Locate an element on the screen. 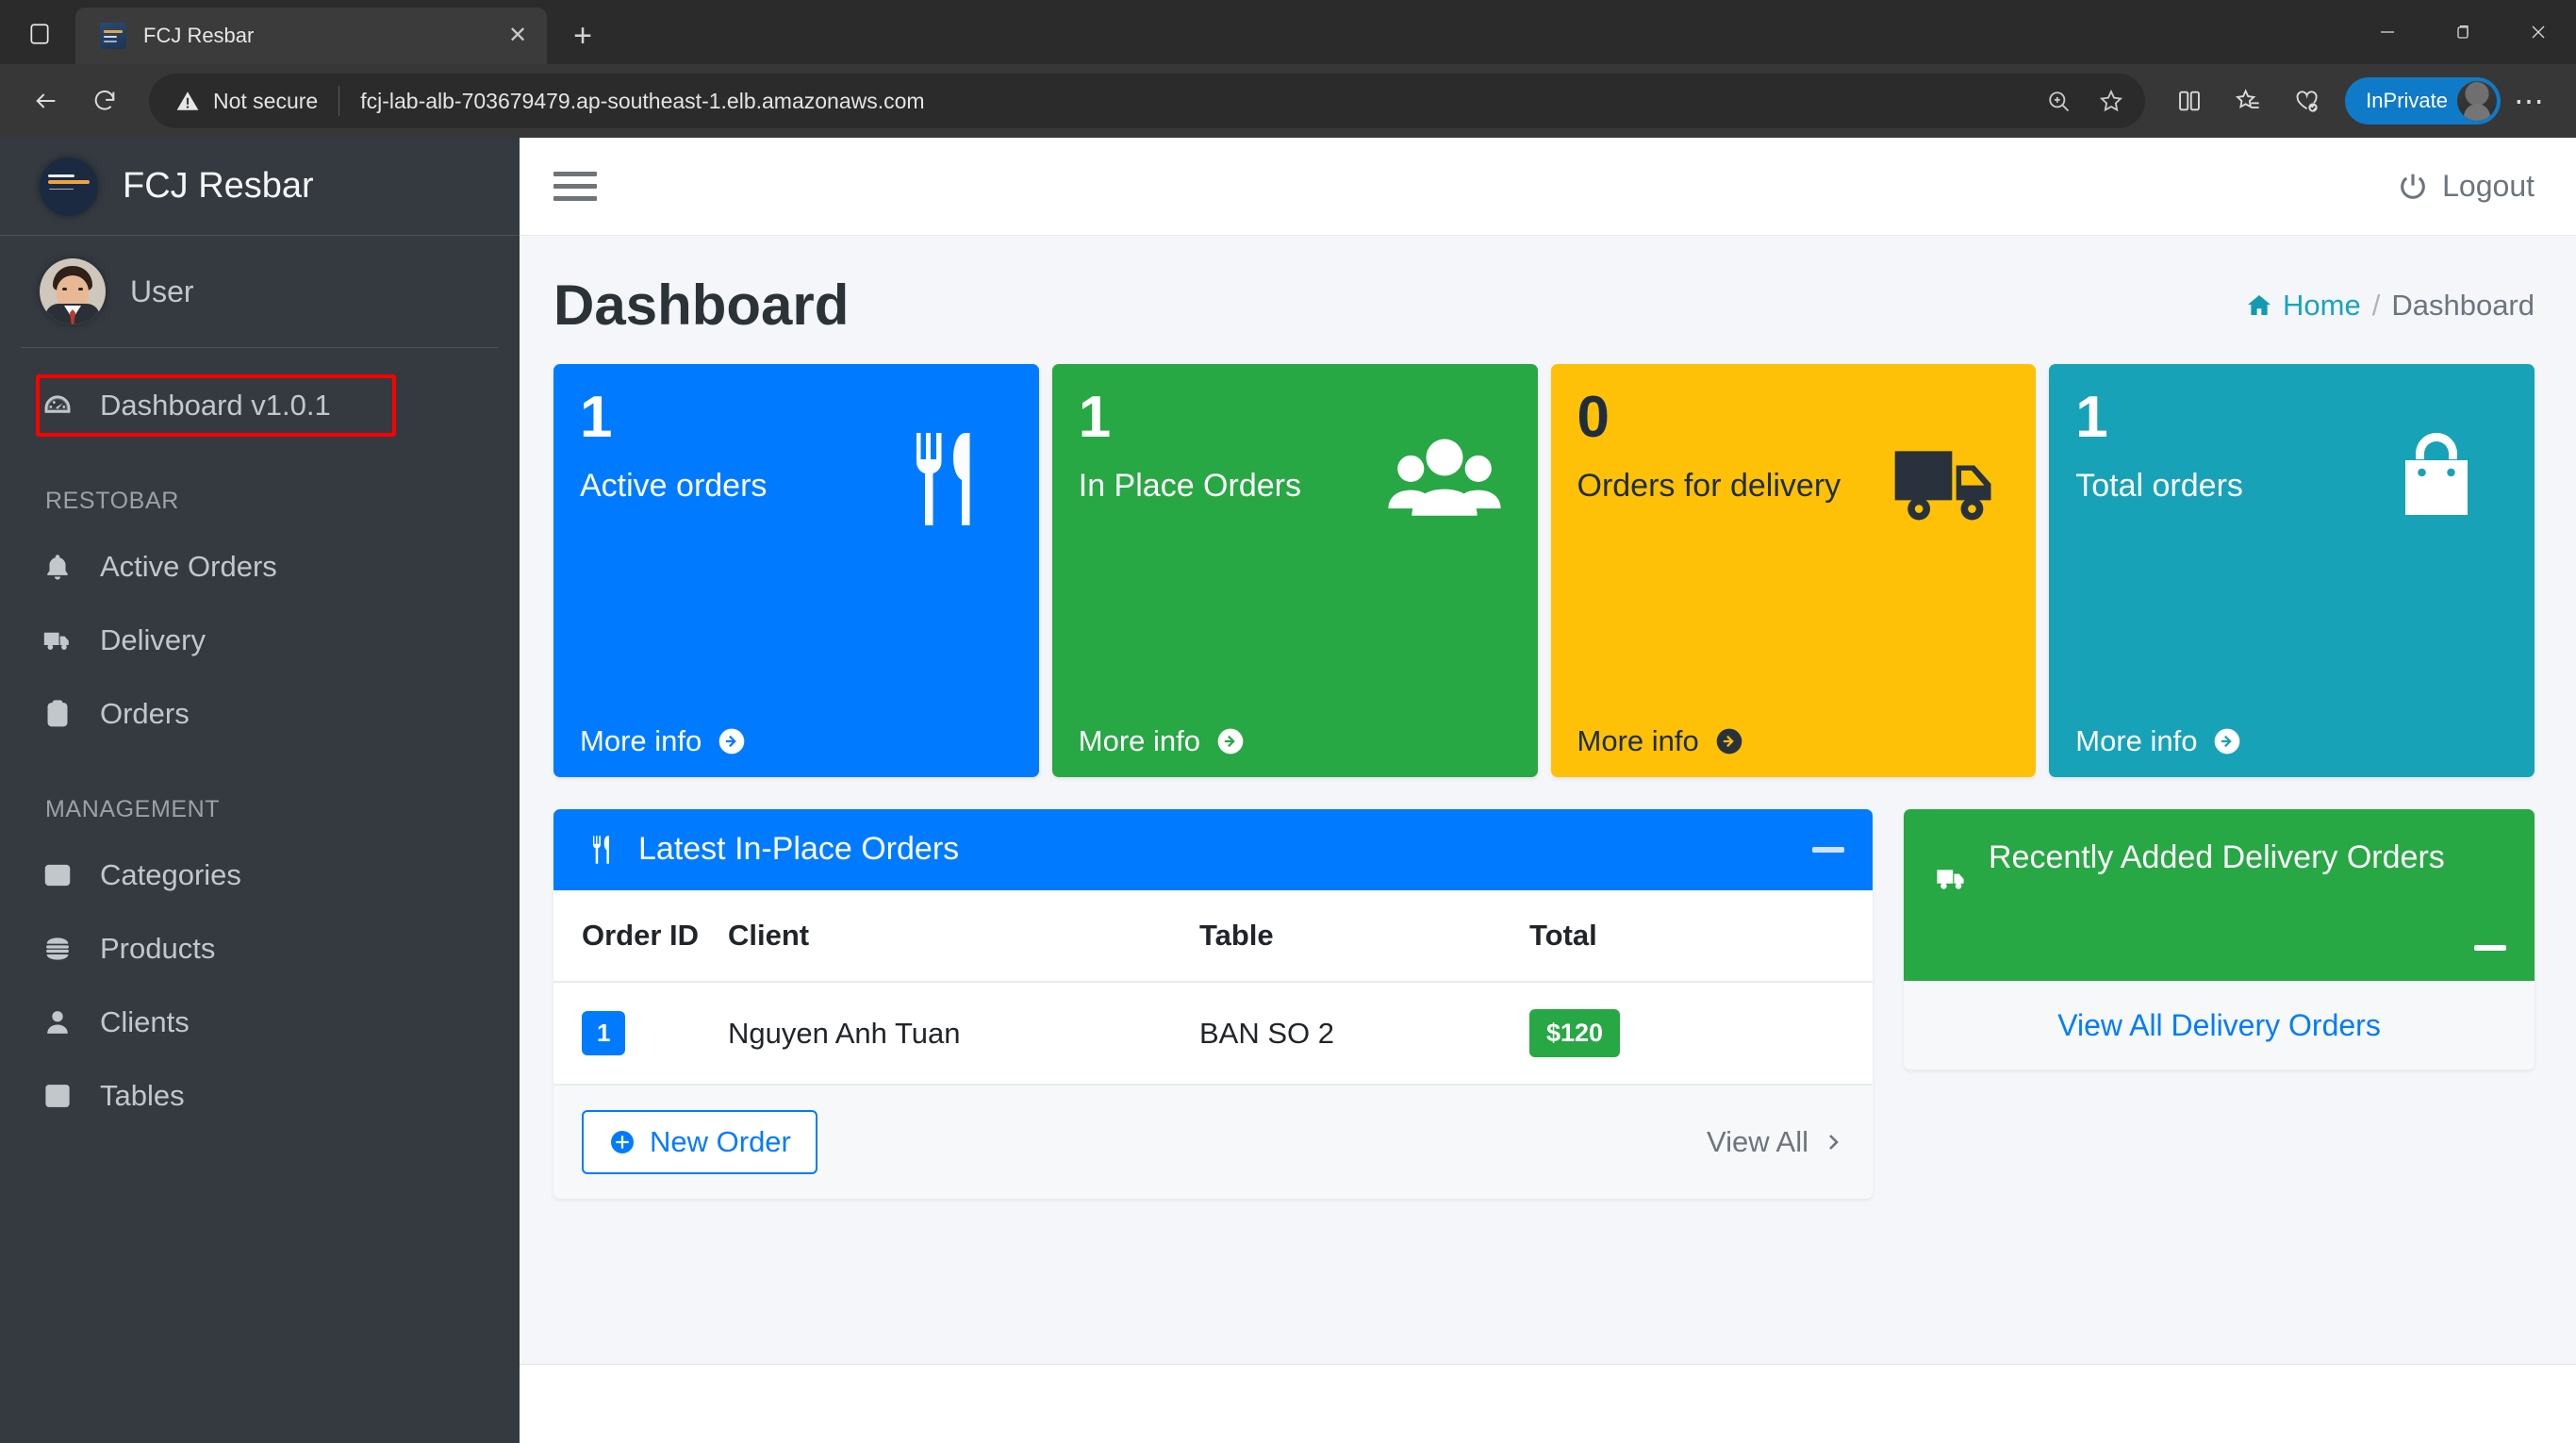 This screenshot has width=2576, height=1443. tab-strip: FCJ Resbar ✕ + is located at coordinates (1288, 32).